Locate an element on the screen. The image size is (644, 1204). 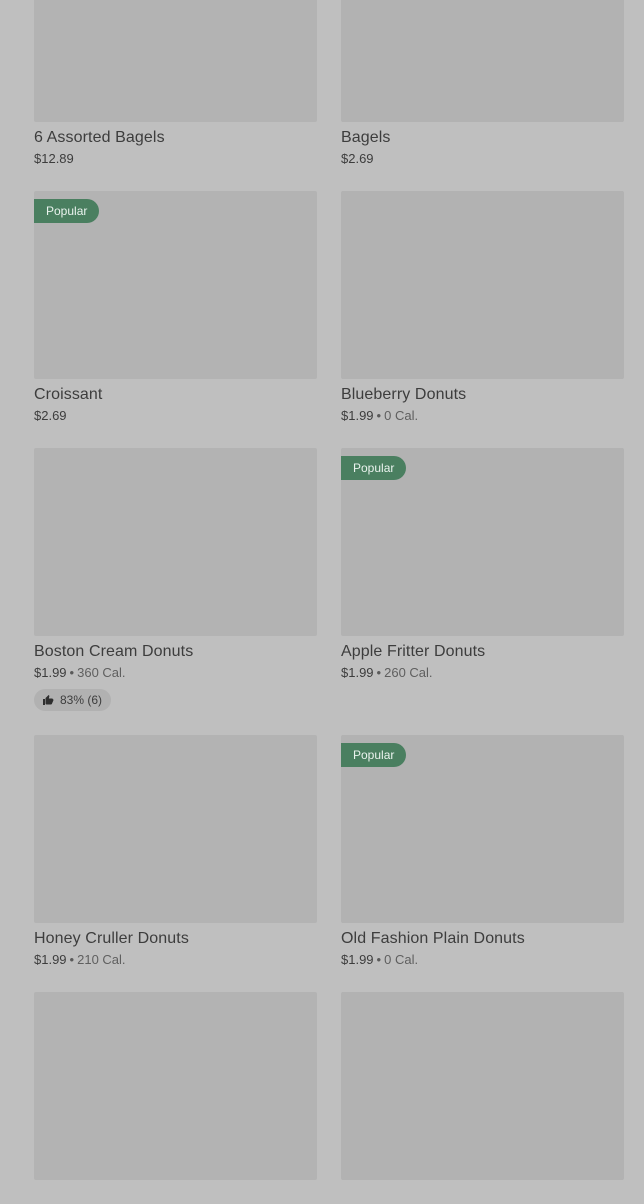
thumbs-up-icon is located at coordinates (48, 700).